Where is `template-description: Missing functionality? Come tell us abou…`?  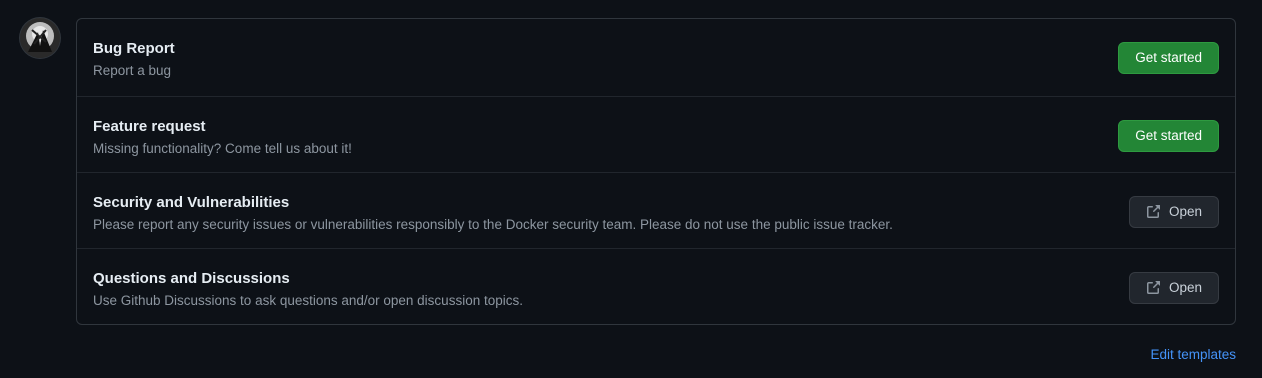
template-description: Missing functionality? Come tell us abou… is located at coordinates (222, 148).